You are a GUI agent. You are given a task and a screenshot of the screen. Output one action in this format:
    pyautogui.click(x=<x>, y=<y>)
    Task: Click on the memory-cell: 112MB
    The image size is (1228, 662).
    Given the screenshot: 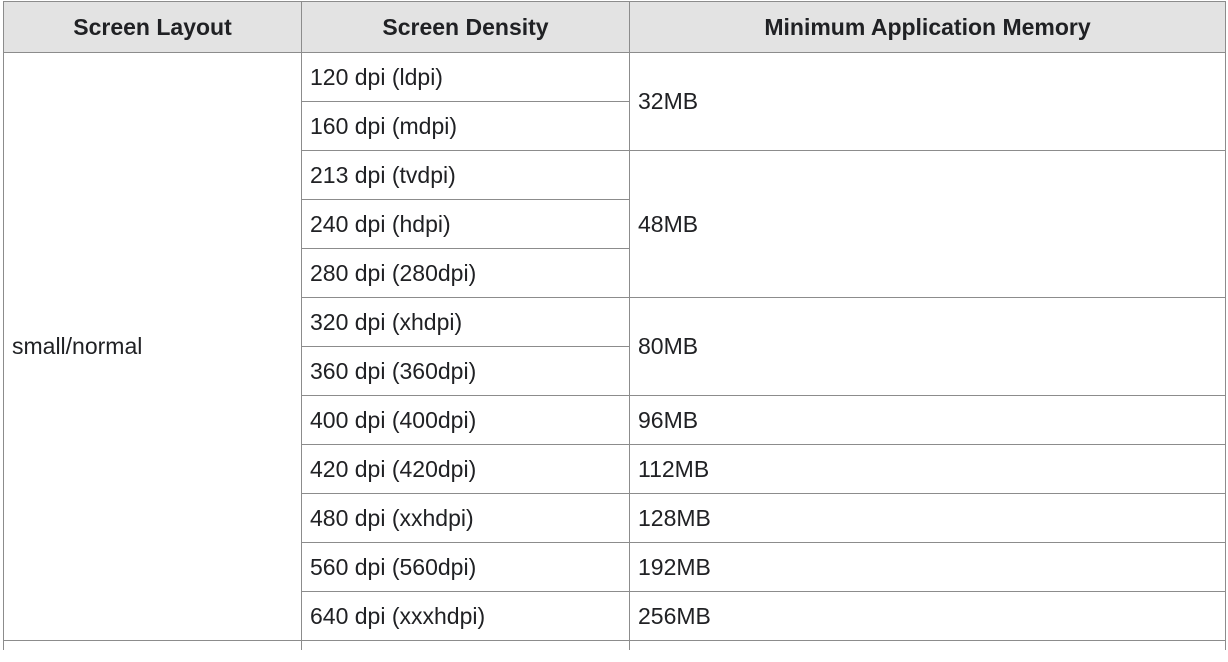 What is the action you would take?
    pyautogui.click(x=927, y=469)
    